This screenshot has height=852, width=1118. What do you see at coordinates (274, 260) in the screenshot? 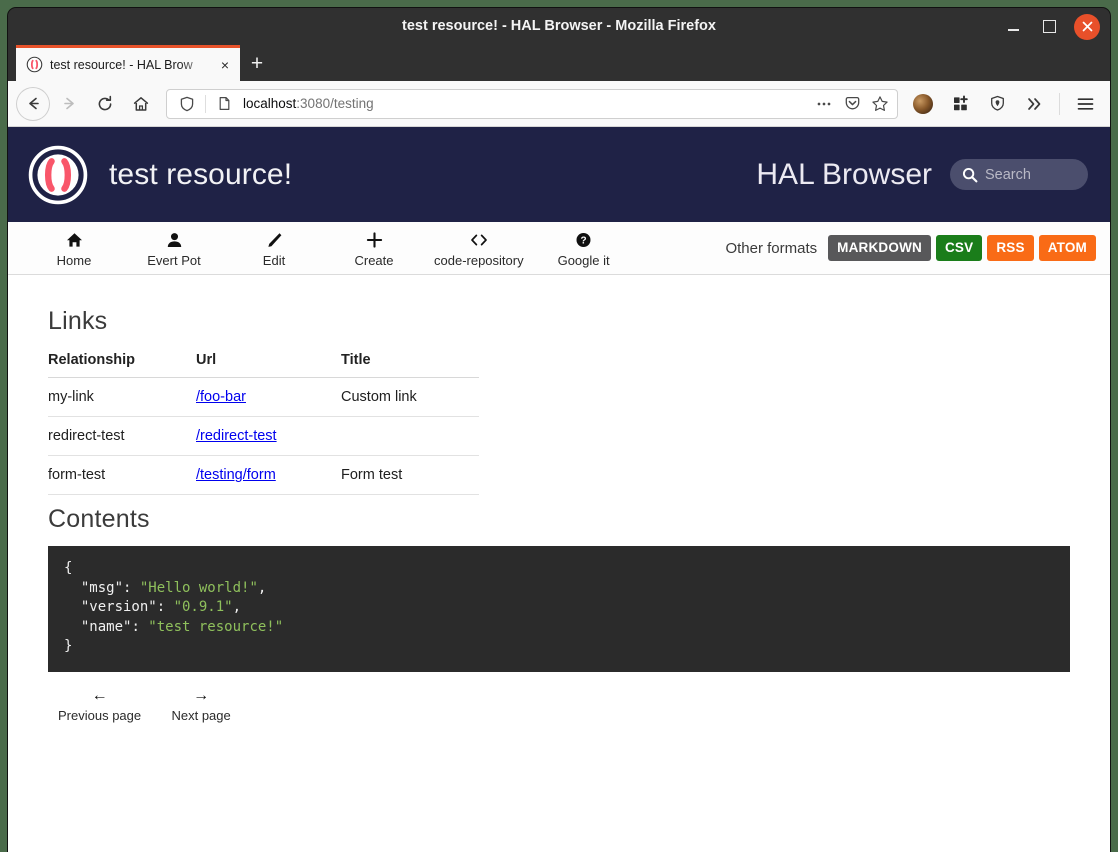
I see `nav-item-label: Edit` at bounding box center [274, 260].